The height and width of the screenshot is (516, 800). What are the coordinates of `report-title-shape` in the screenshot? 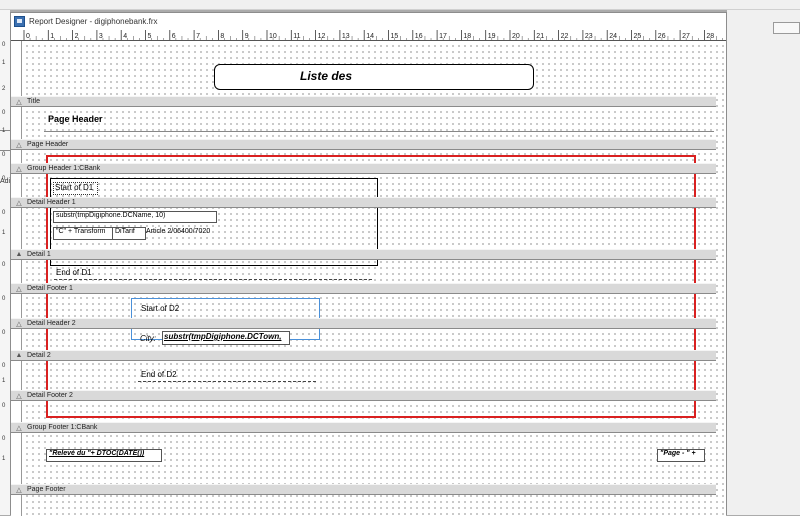 It's located at (374, 77).